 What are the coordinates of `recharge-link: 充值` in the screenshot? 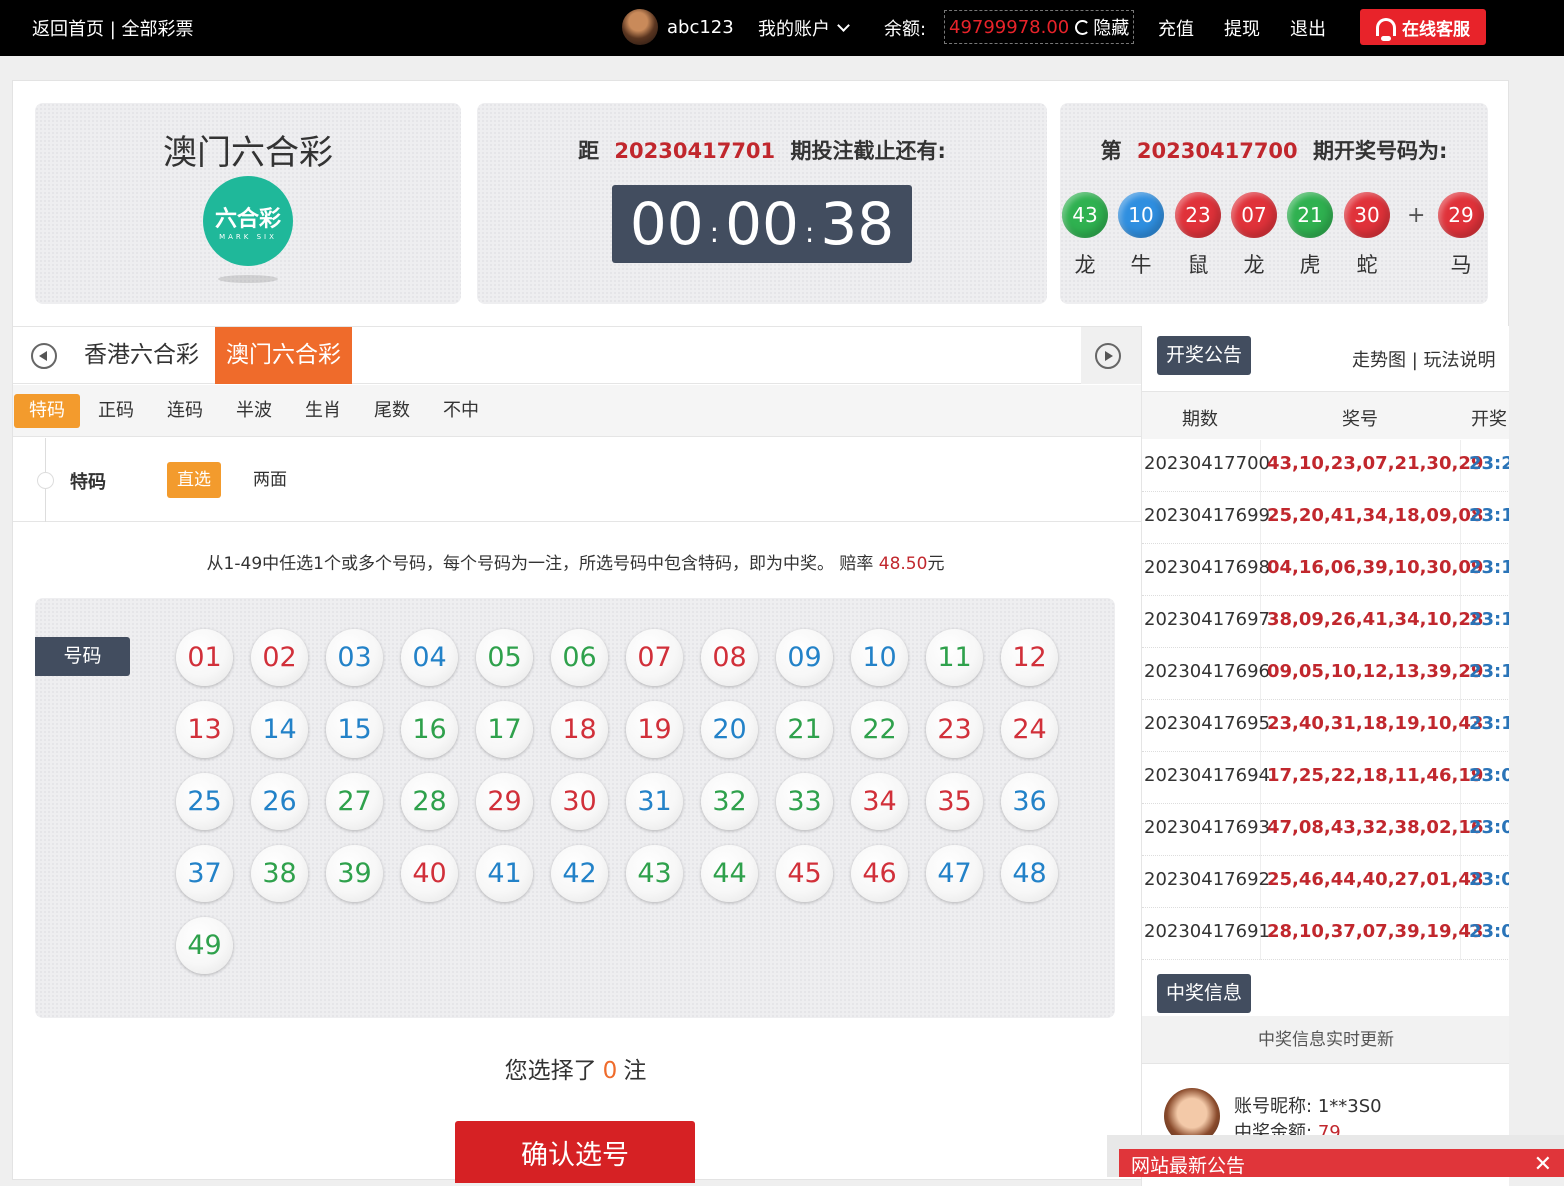 It's located at (1176, 28).